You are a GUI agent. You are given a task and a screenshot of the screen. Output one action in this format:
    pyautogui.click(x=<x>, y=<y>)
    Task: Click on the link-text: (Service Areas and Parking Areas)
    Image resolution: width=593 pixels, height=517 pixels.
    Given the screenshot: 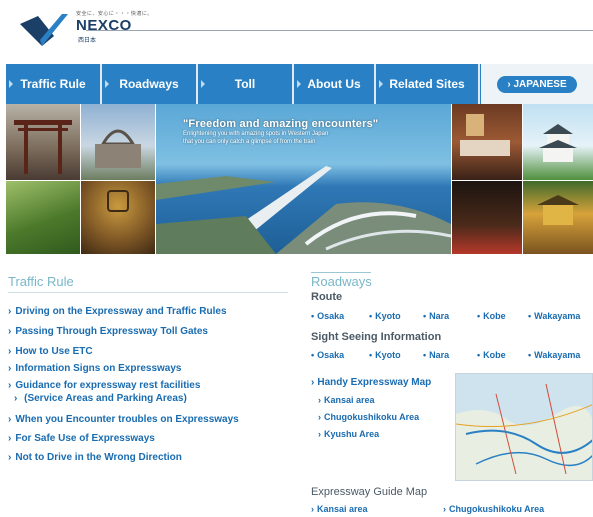 What is the action you would take?
    pyautogui.click(x=105, y=398)
    